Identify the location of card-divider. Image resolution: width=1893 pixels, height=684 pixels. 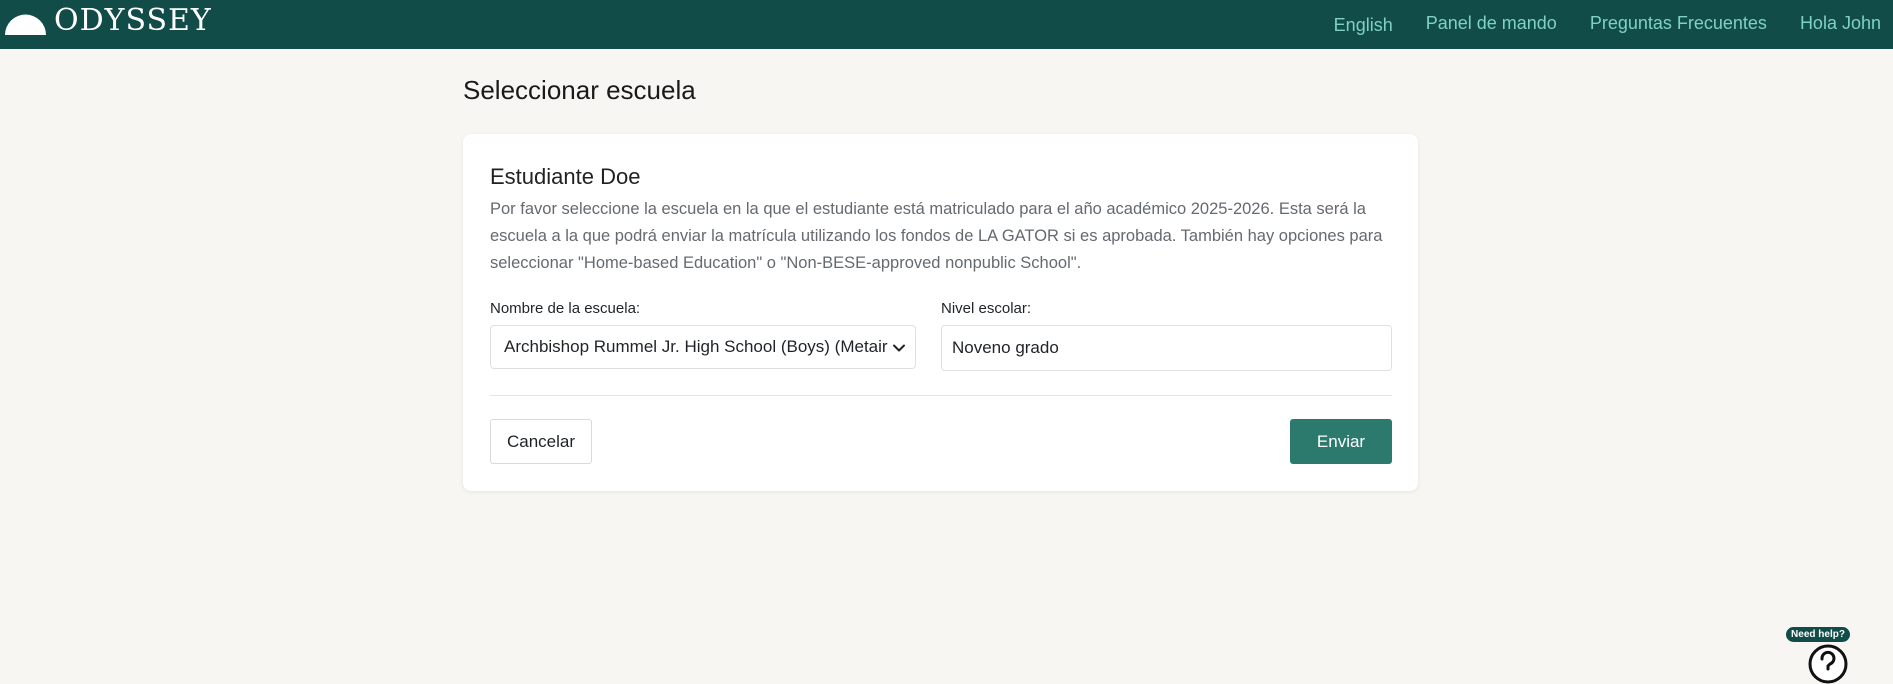
(941, 395).